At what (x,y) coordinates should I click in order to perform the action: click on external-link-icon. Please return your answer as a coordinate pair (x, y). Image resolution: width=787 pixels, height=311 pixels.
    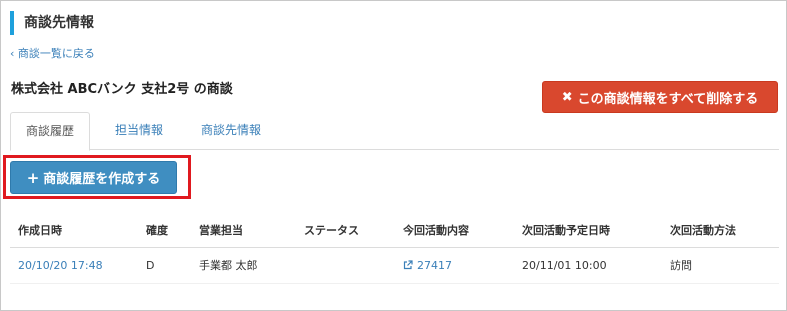
    Looking at the image, I should click on (408, 264).